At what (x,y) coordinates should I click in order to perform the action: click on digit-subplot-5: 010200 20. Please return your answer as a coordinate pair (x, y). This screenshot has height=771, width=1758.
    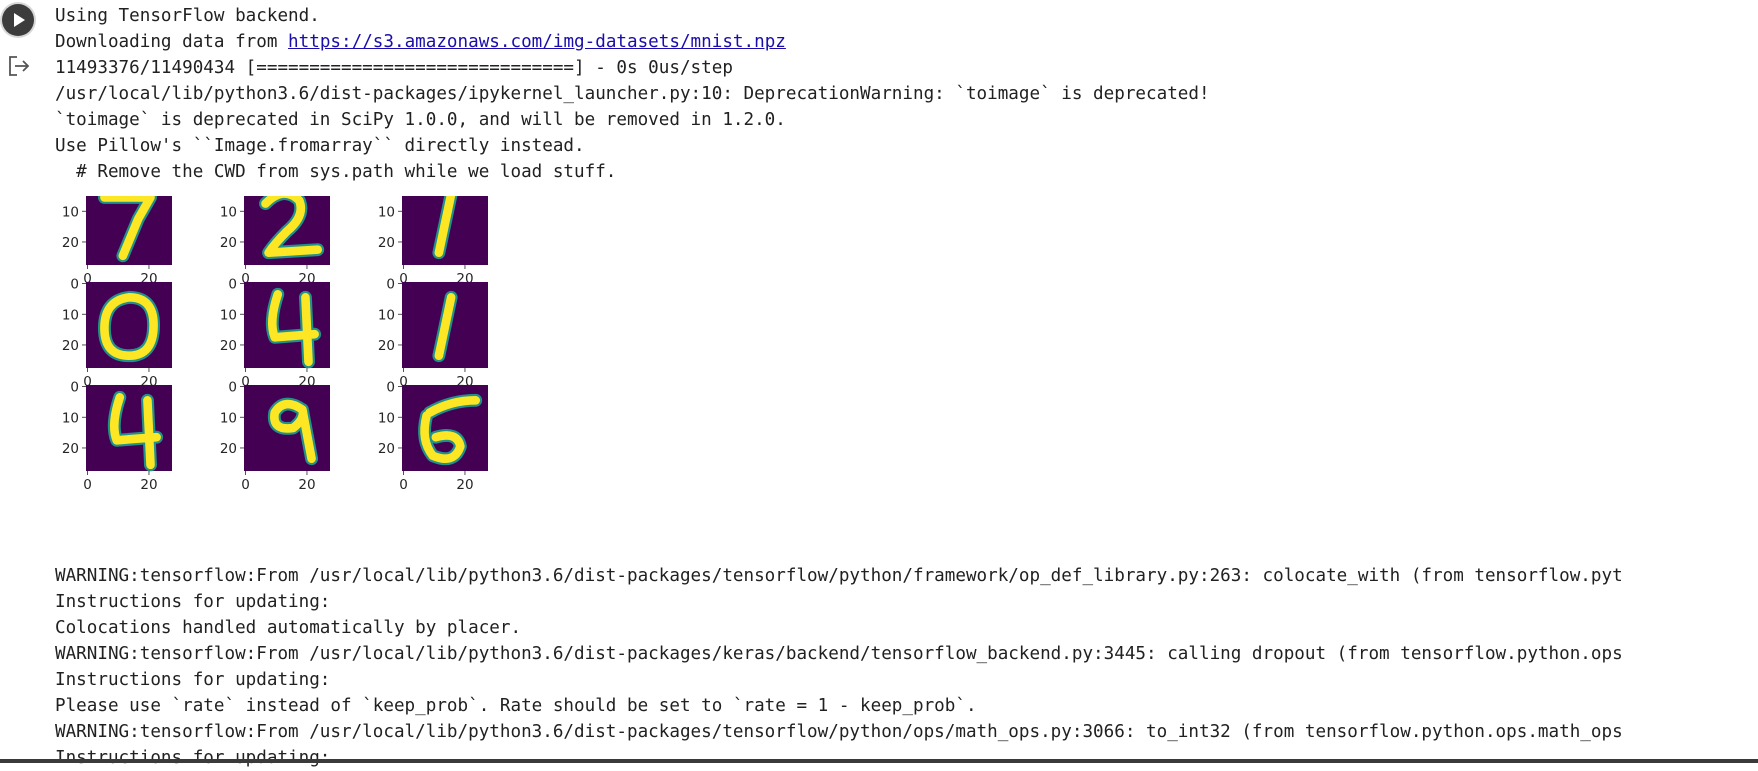
    Looking at the image, I should click on (275, 333).